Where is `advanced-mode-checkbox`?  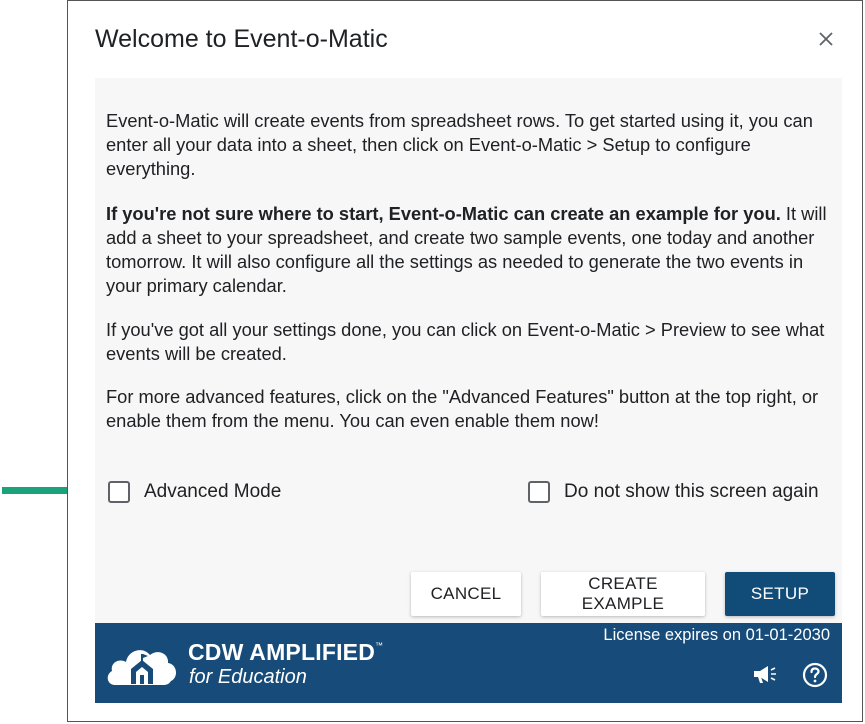 advanced-mode-checkbox is located at coordinates (119, 492).